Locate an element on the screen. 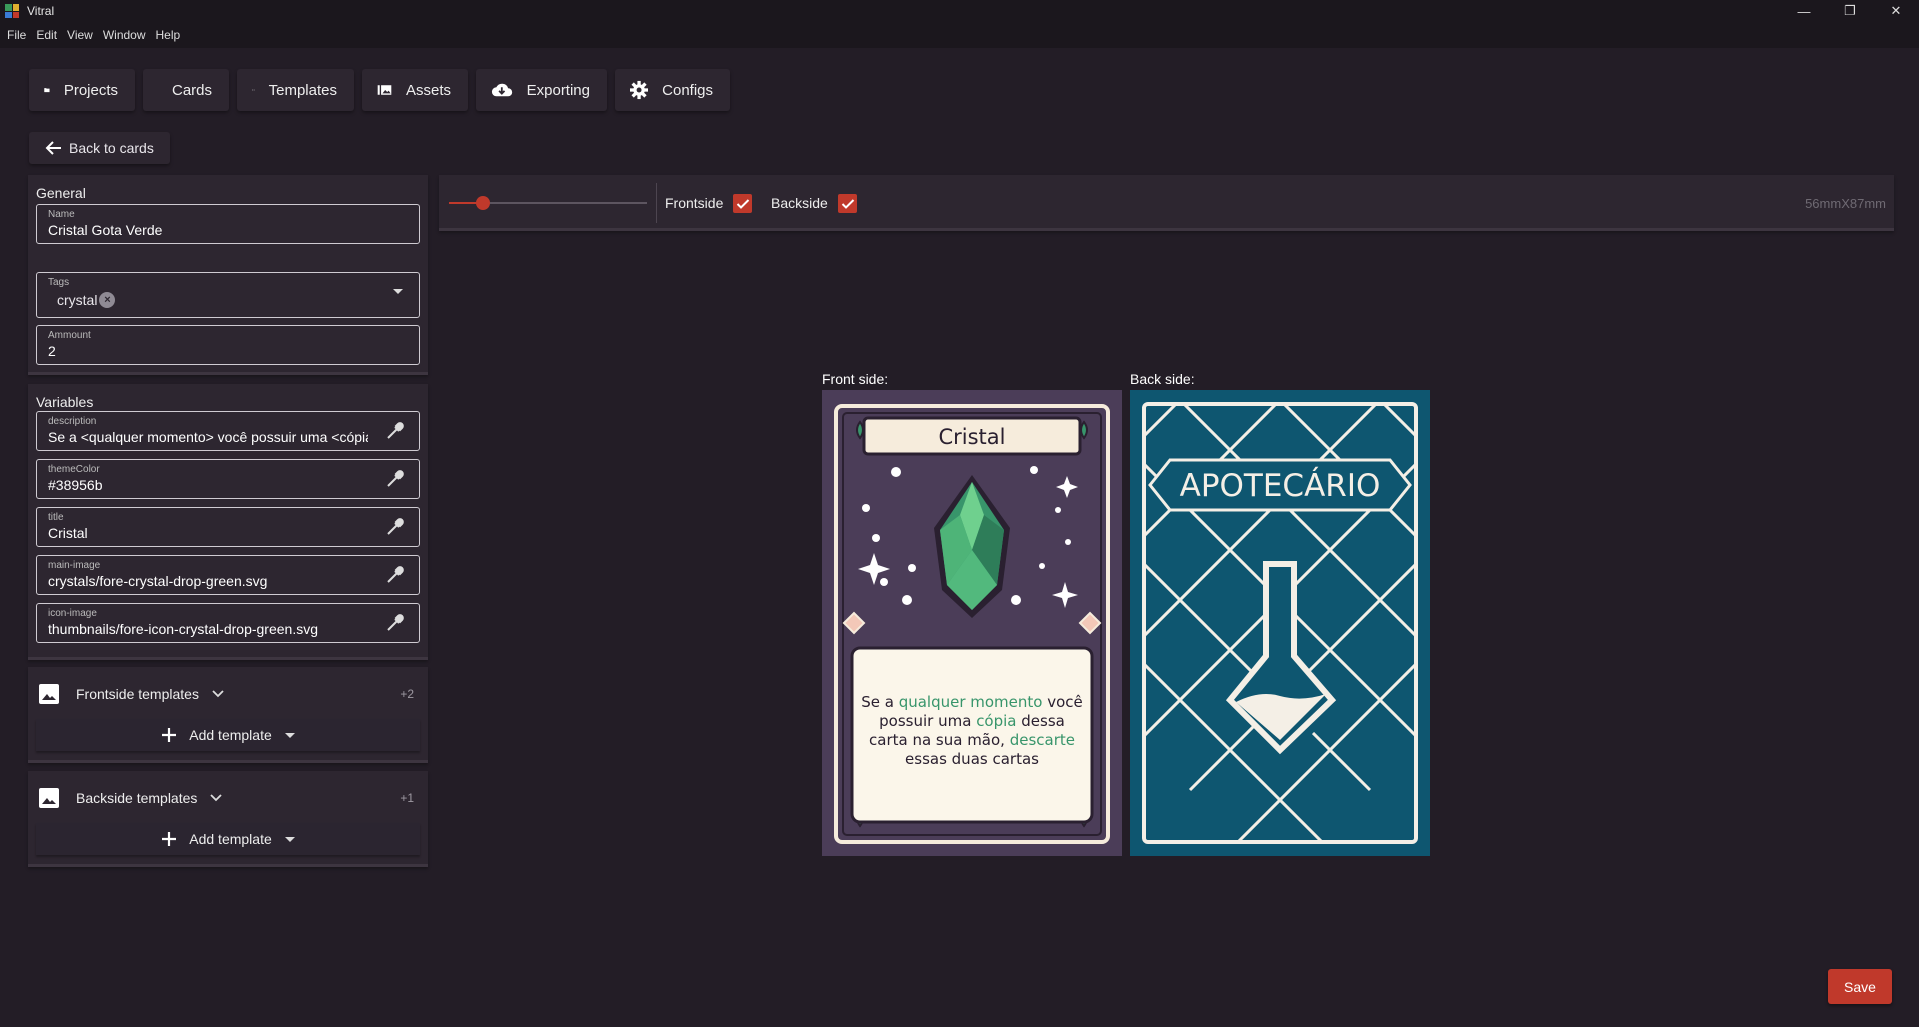 The width and height of the screenshot is (1919, 1027). variable-label: title is located at coordinates (56, 517).